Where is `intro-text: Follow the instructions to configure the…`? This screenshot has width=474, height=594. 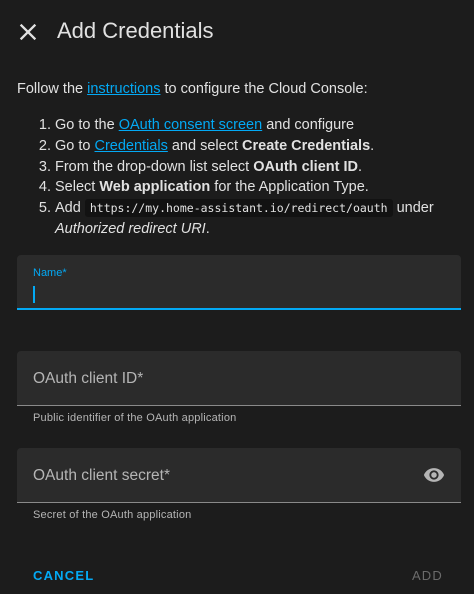
intro-text: Follow the instructions to configure the… is located at coordinates (192, 89).